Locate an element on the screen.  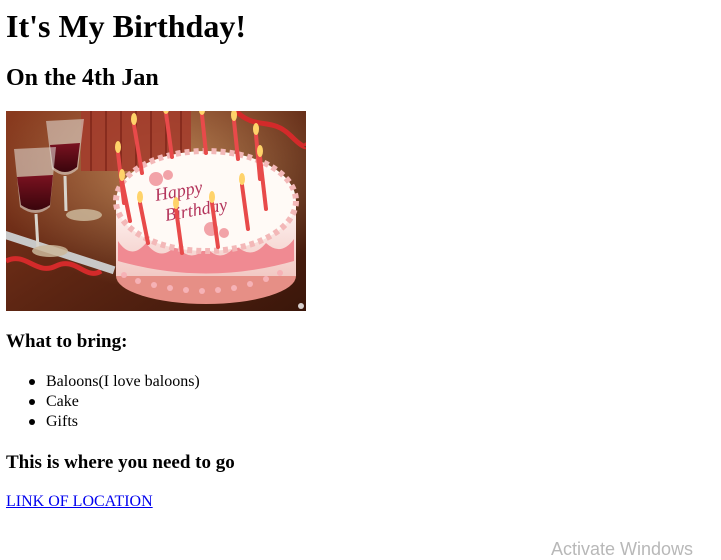
list-item: Gifts is located at coordinates (103, 422).